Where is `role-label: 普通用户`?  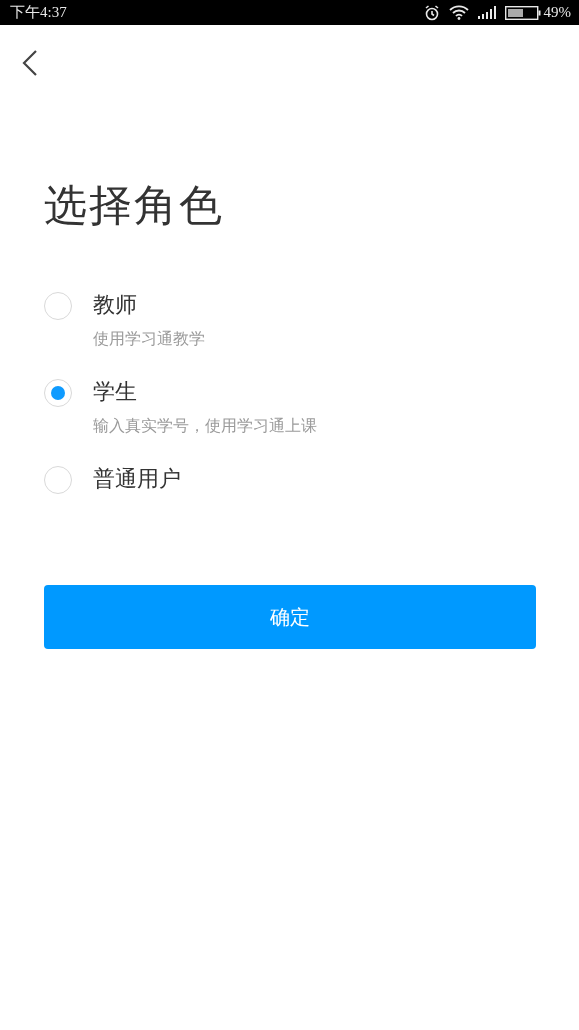
role-label: 普通用户 is located at coordinates (137, 479).